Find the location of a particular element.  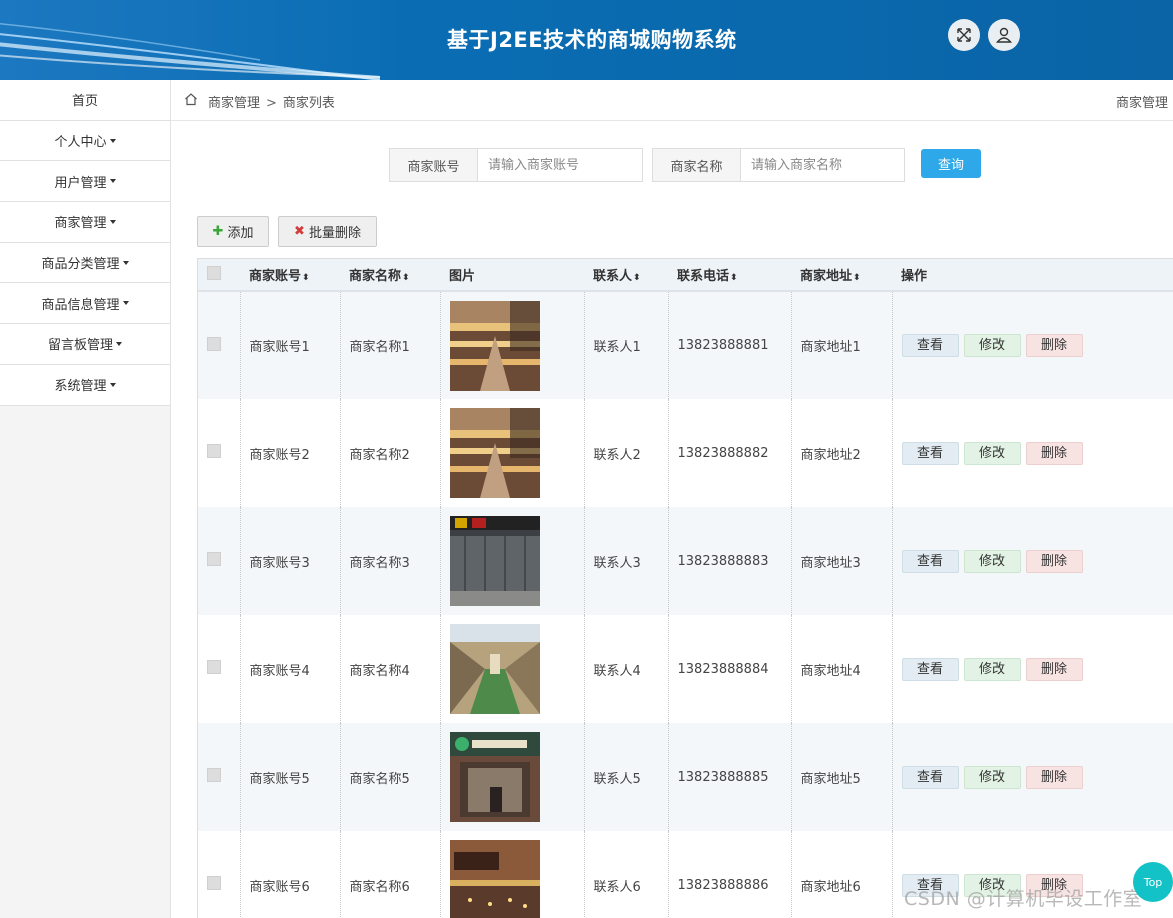

sidebar-item-product-management: 商品信息管理 is located at coordinates (85, 304).